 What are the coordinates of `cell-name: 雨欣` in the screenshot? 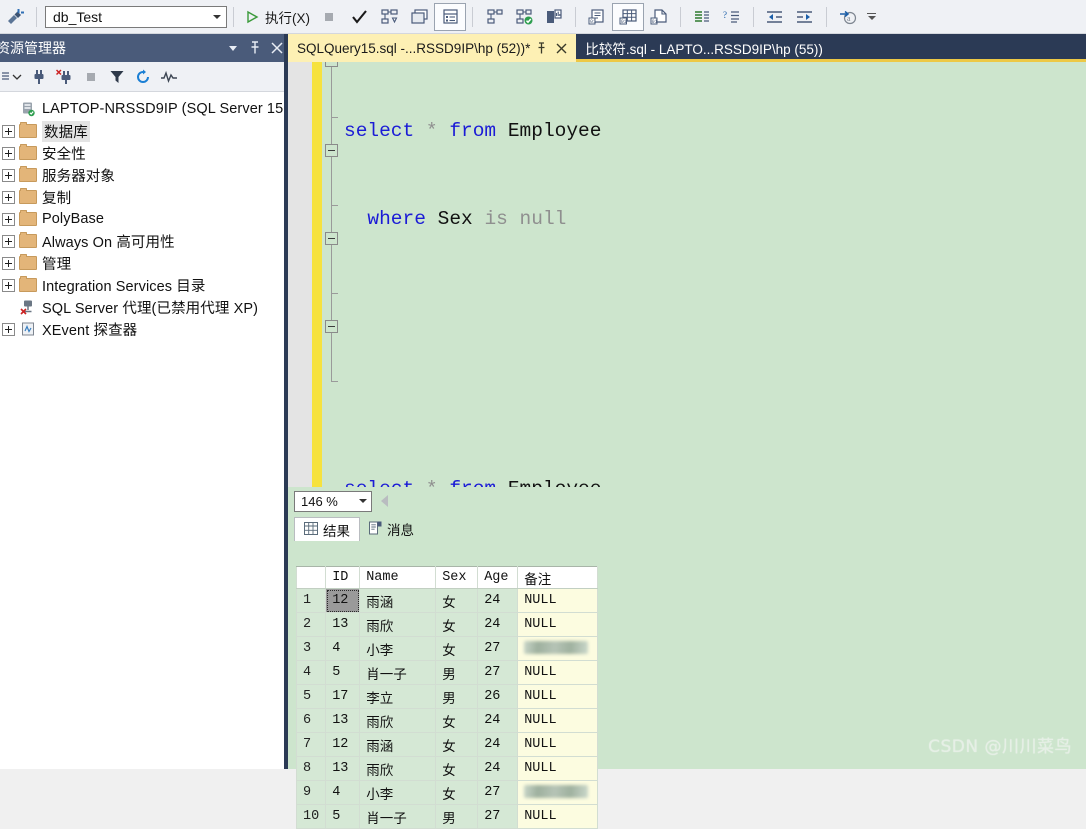 It's located at (398, 624).